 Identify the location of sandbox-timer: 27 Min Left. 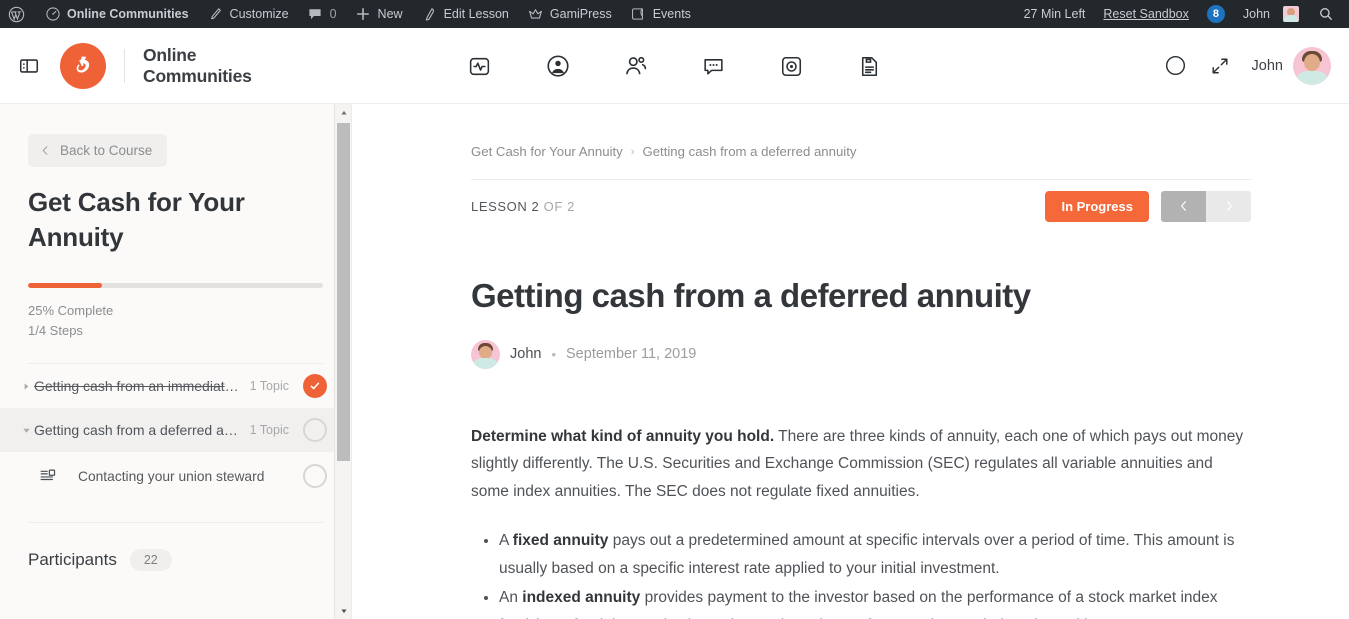
(1055, 14).